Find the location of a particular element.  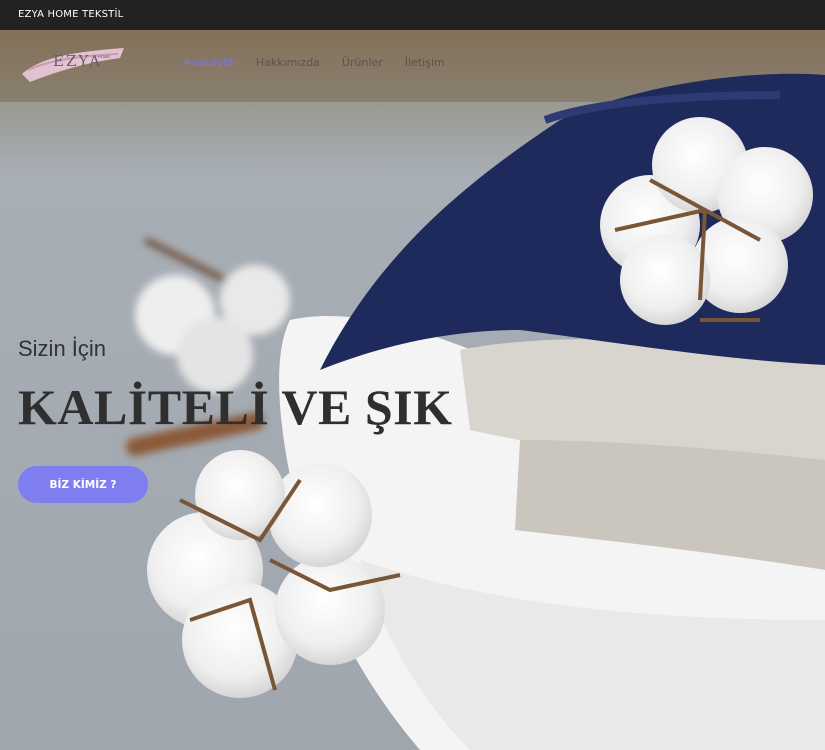

logo: EZYA HOME is located at coordinates (74, 64).